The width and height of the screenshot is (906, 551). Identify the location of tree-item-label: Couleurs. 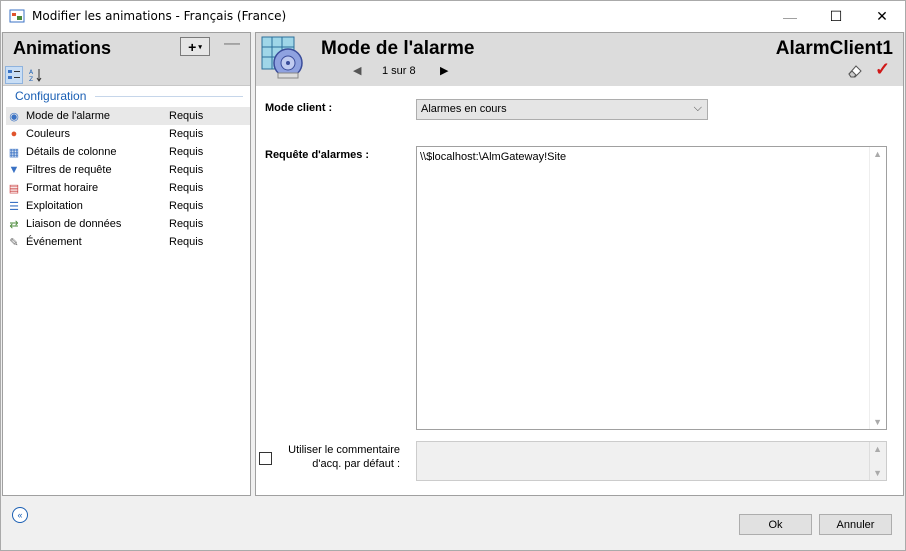
(48, 134).